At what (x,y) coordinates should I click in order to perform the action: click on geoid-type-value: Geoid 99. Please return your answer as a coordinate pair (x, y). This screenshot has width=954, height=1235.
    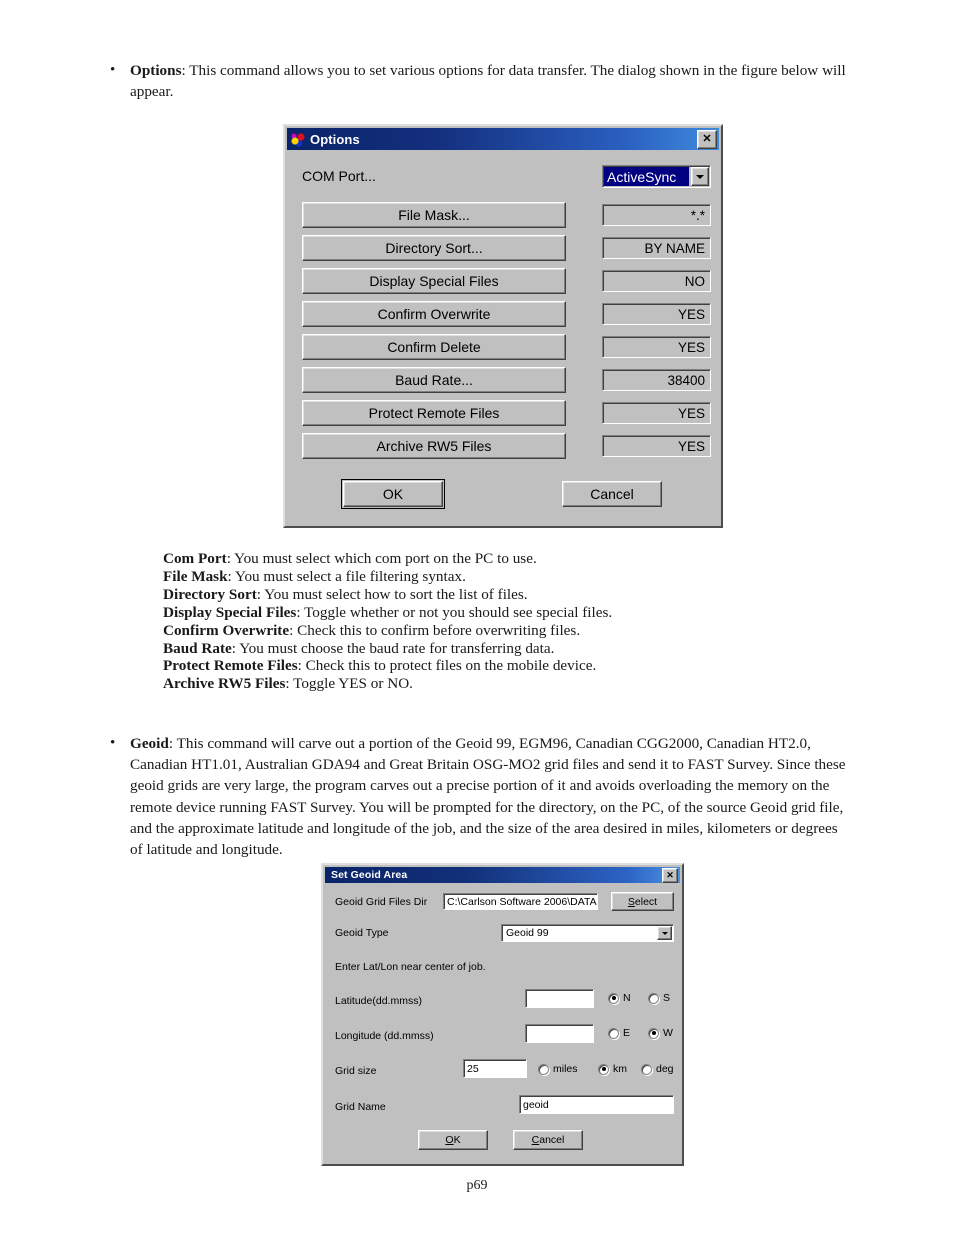
    Looking at the image, I should click on (527, 933).